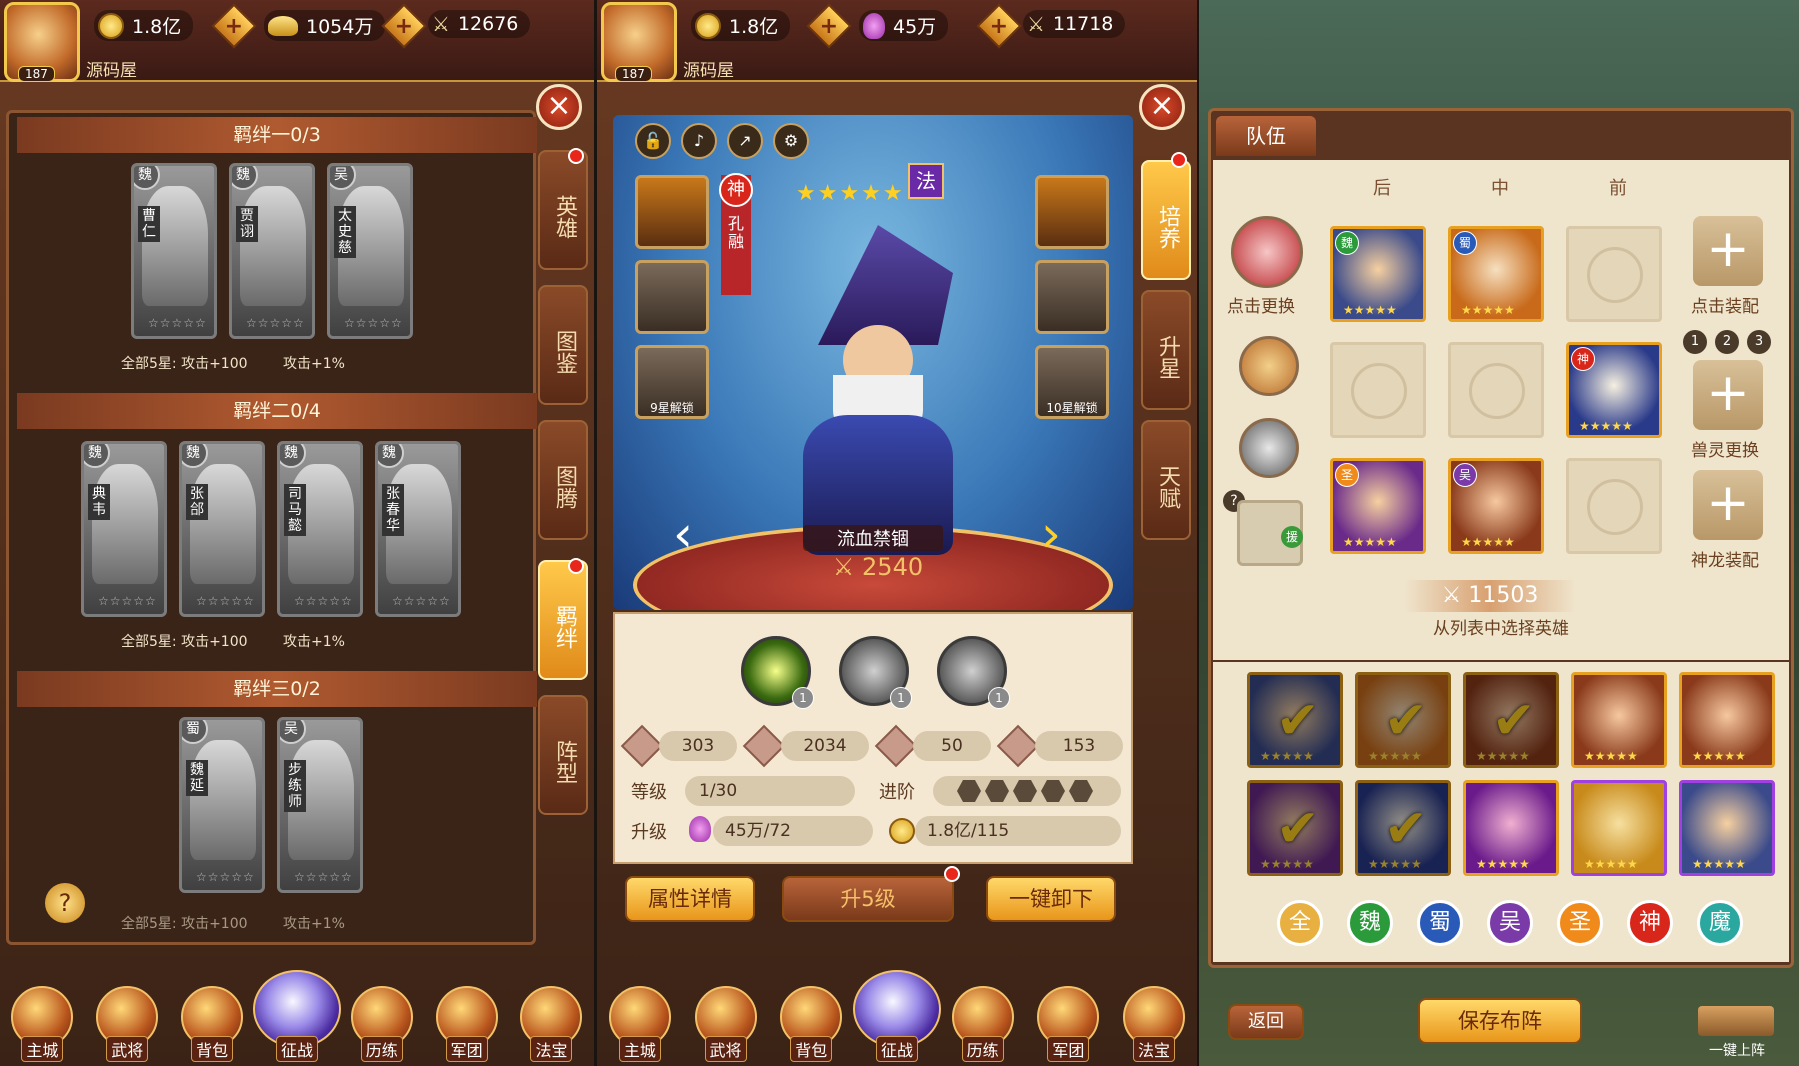  I want to click on hero-card: 张郃 ☆☆☆☆☆ 魏, so click(222, 529).